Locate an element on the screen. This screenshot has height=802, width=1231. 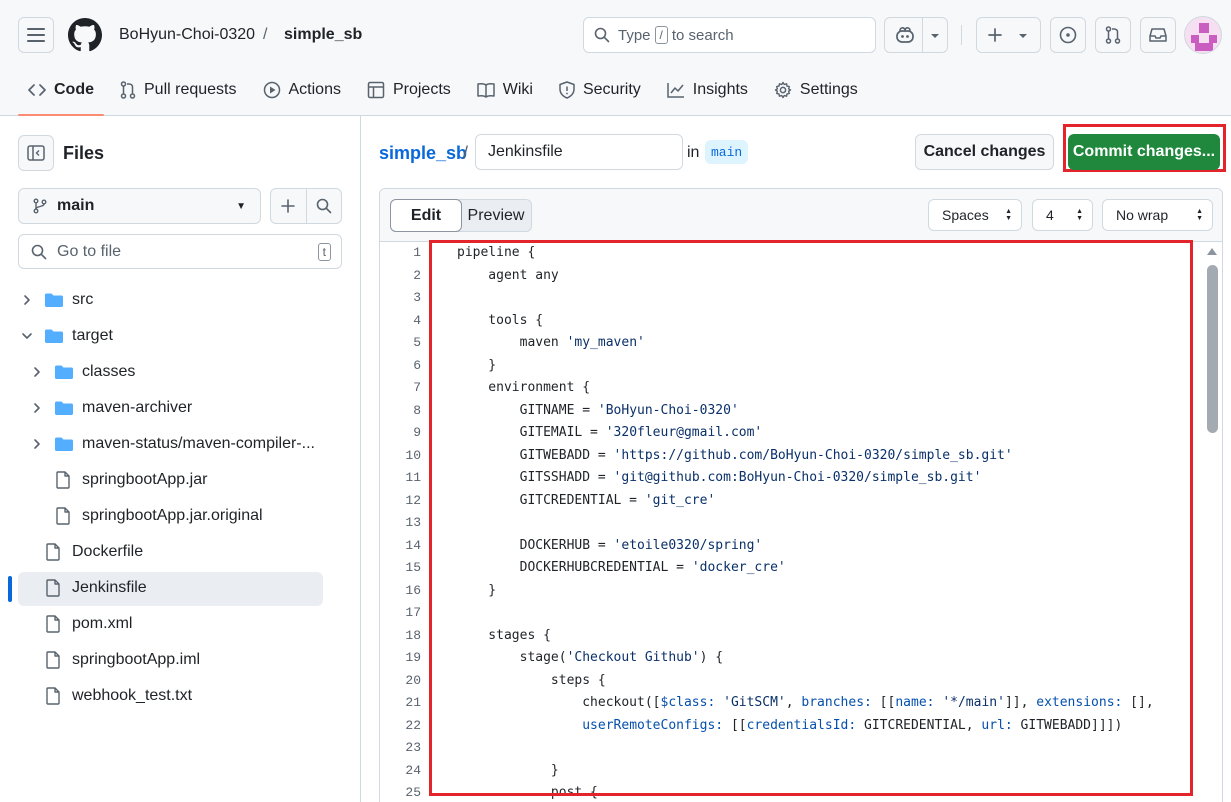
git-pull-request-icon is located at coordinates (1113, 35).